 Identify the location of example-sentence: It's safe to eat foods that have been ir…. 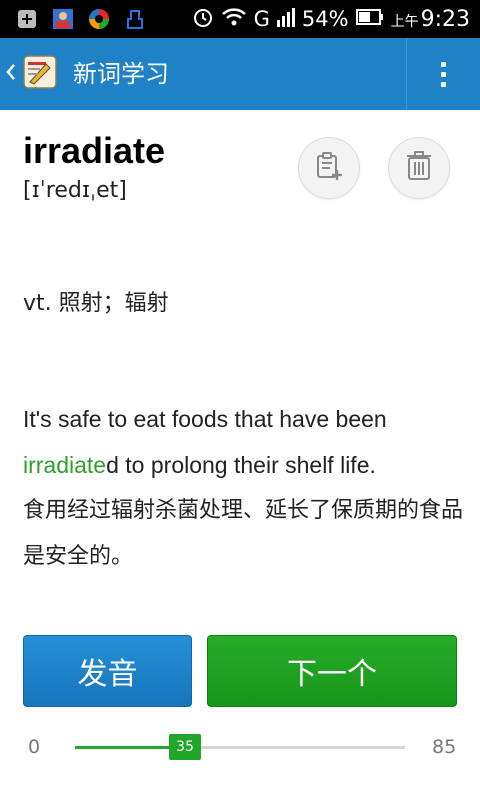
(243, 442).